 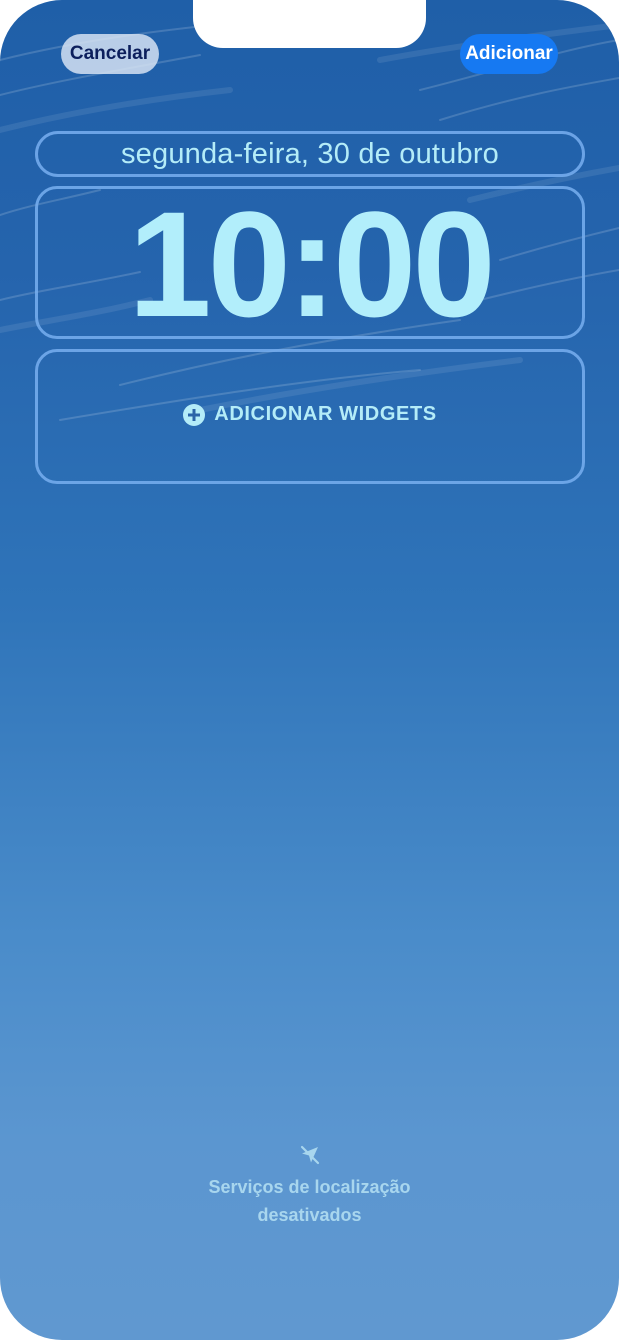 I want to click on add-button: Adicionar, so click(x=509, y=54).